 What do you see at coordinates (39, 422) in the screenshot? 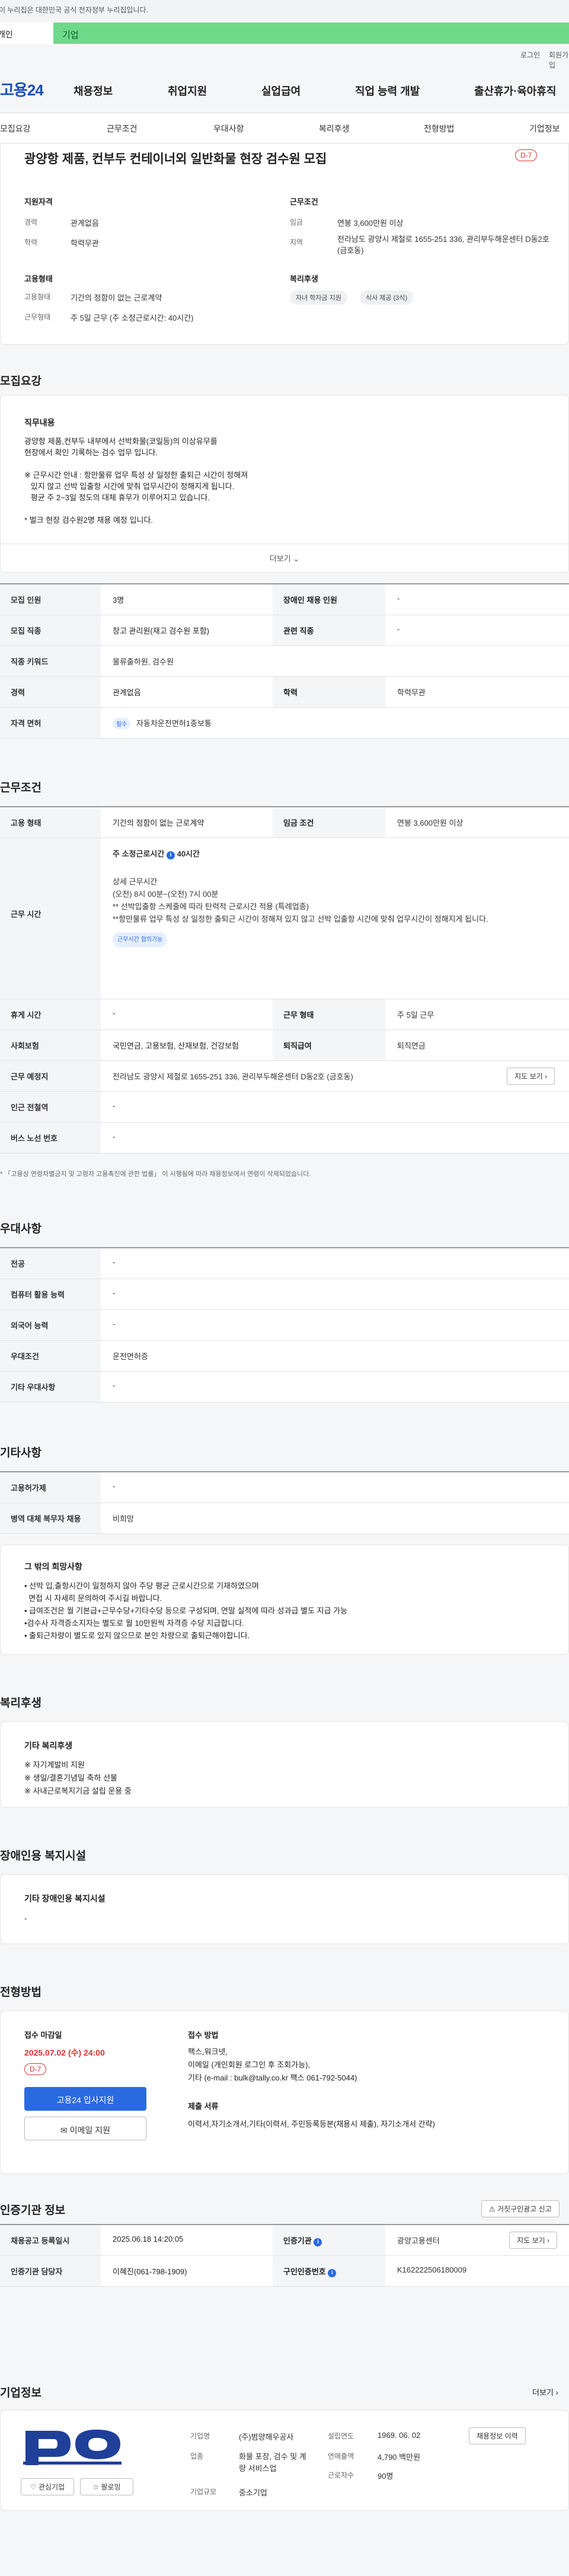
I see `duty-title: 직무내용` at bounding box center [39, 422].